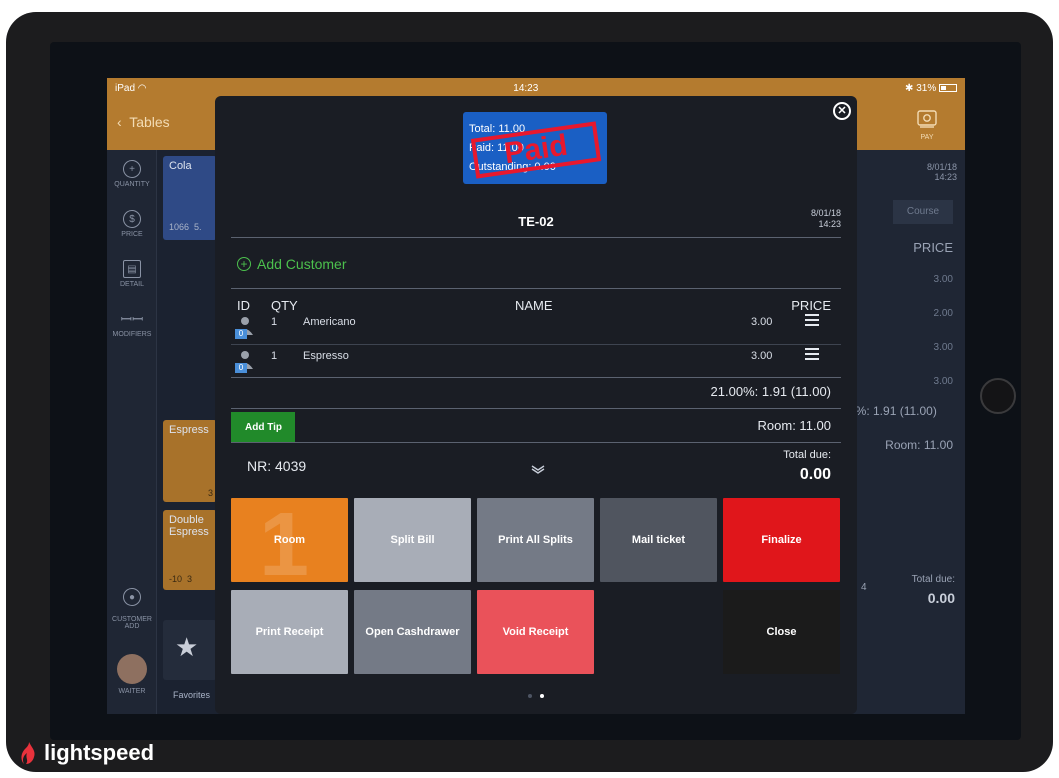 The height and width of the screenshot is (778, 1059). Describe the element at coordinates (536, 361) in the screenshot. I see `ticket-line-item: 0 1 Espresso 3.00` at that location.